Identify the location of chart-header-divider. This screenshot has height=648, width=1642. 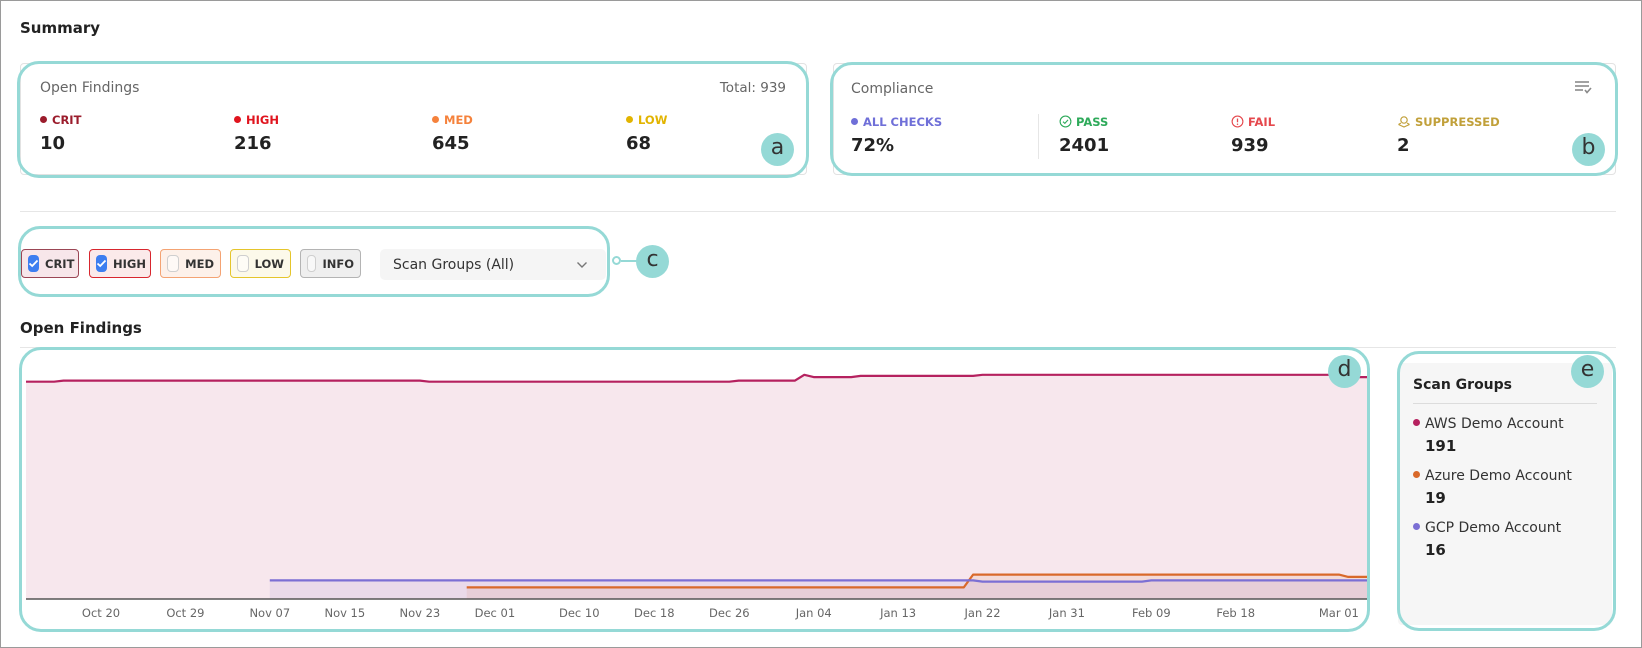
(818, 347).